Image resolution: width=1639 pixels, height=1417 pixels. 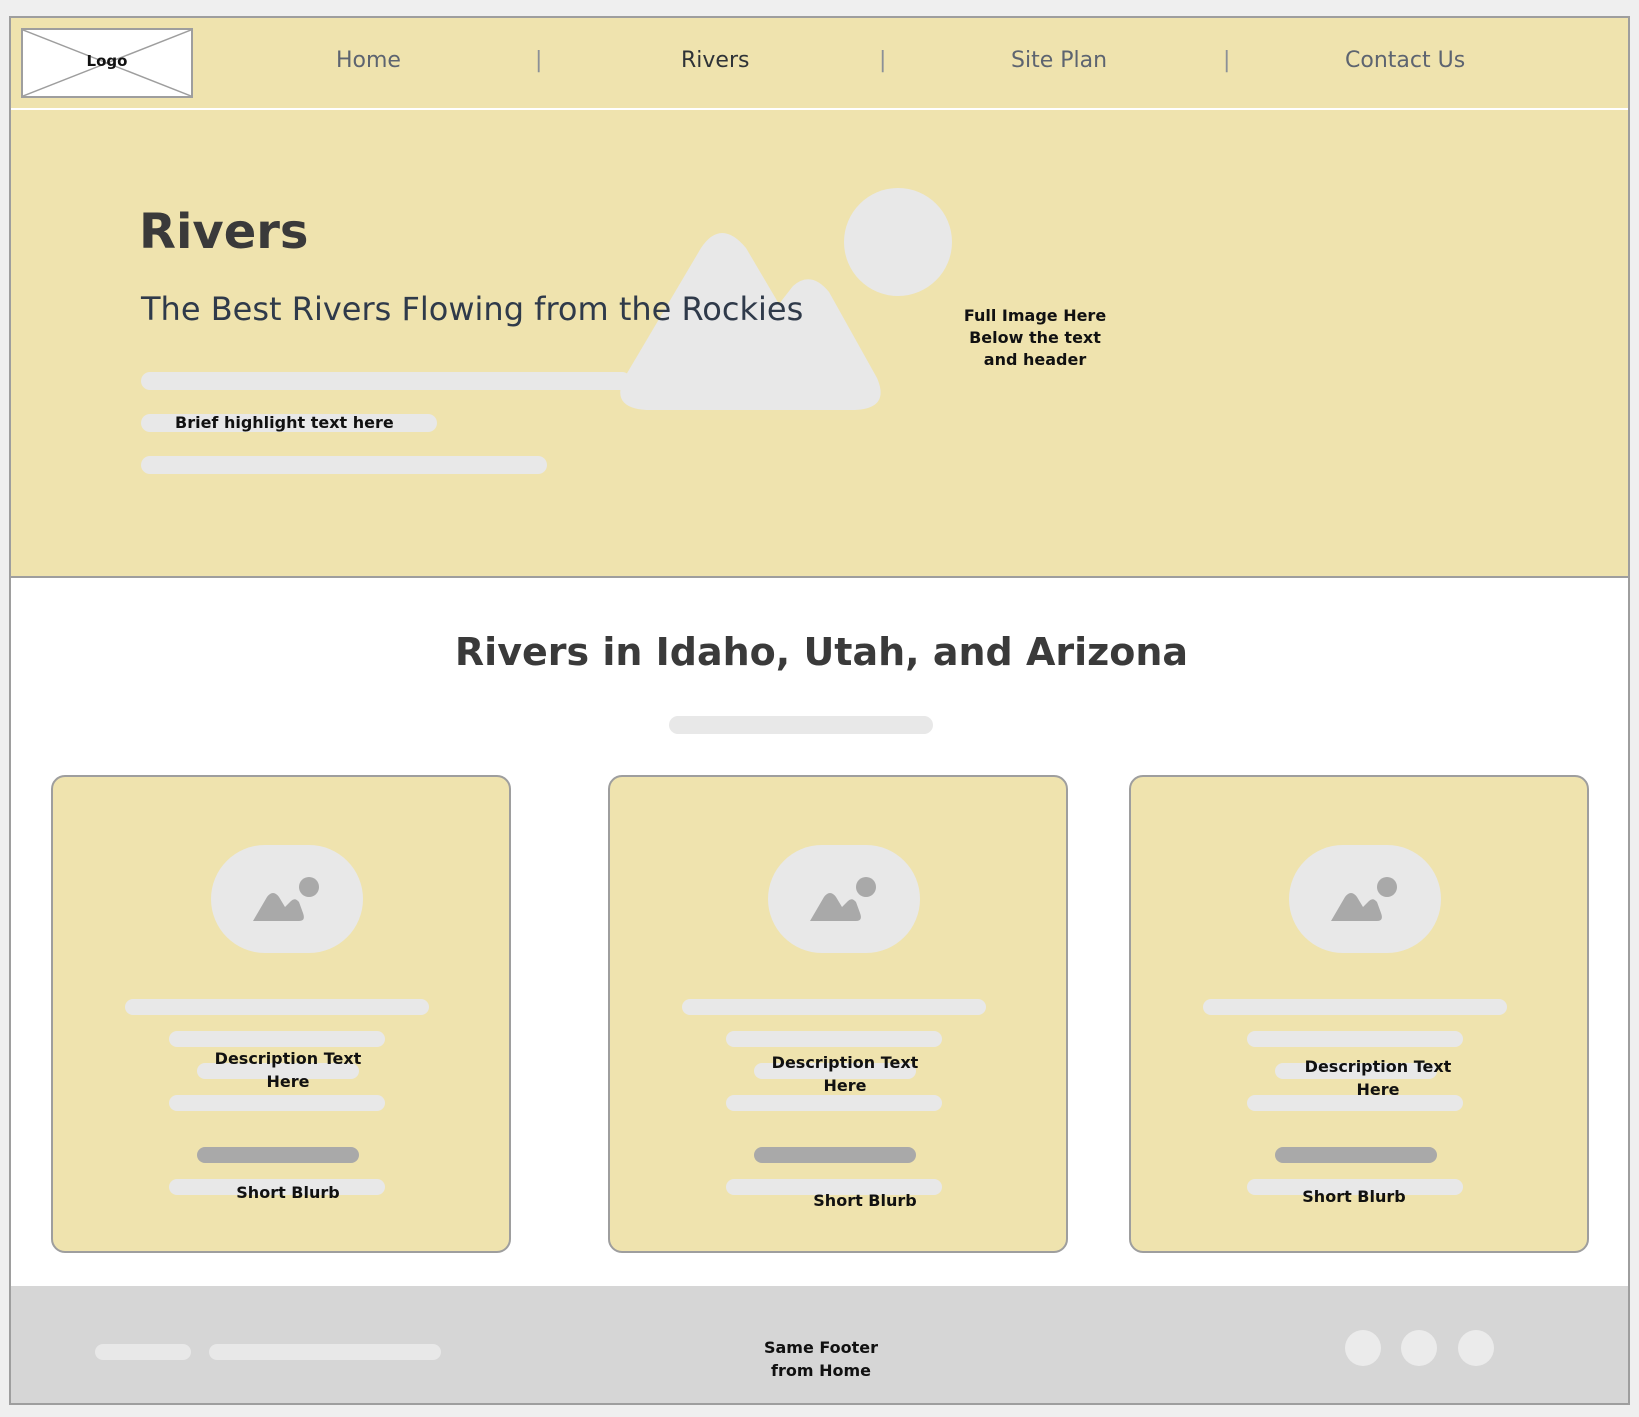 I want to click on nav-link-site-plan: Site Plan, so click(x=1059, y=60).